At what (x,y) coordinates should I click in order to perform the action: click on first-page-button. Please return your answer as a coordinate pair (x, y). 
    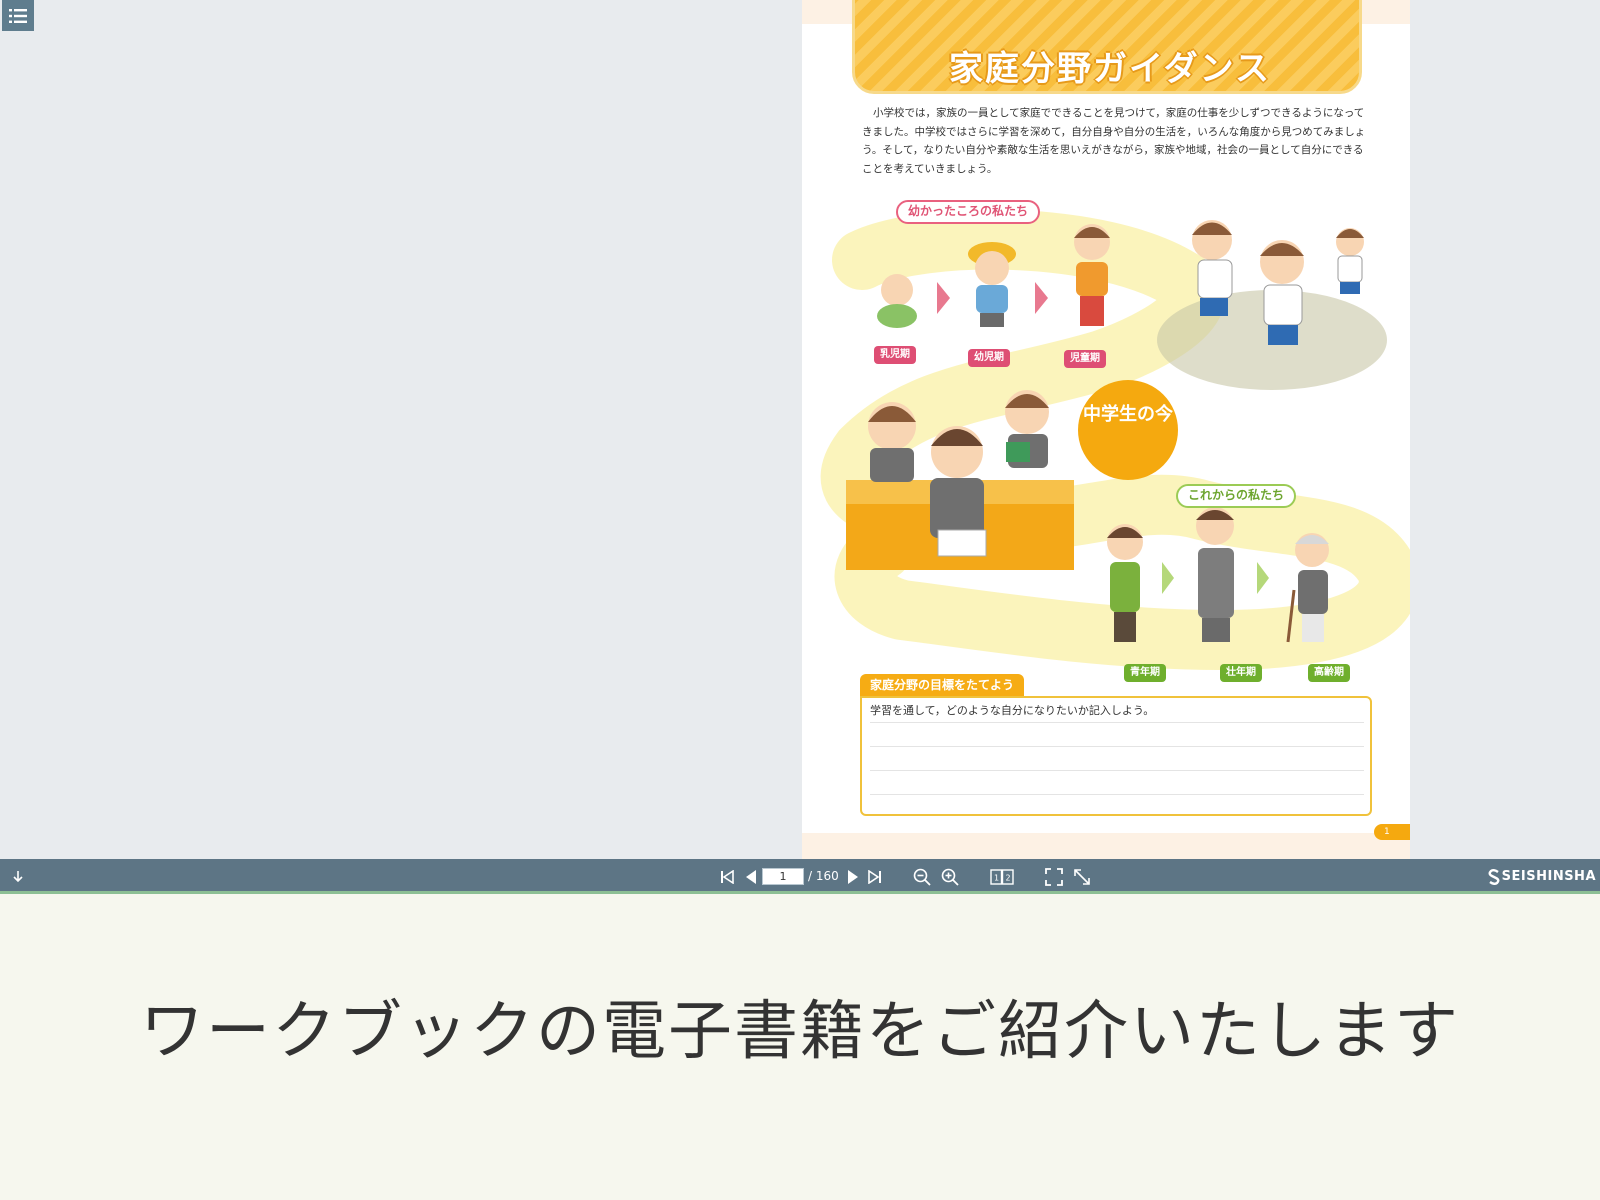
    Looking at the image, I should click on (727, 876).